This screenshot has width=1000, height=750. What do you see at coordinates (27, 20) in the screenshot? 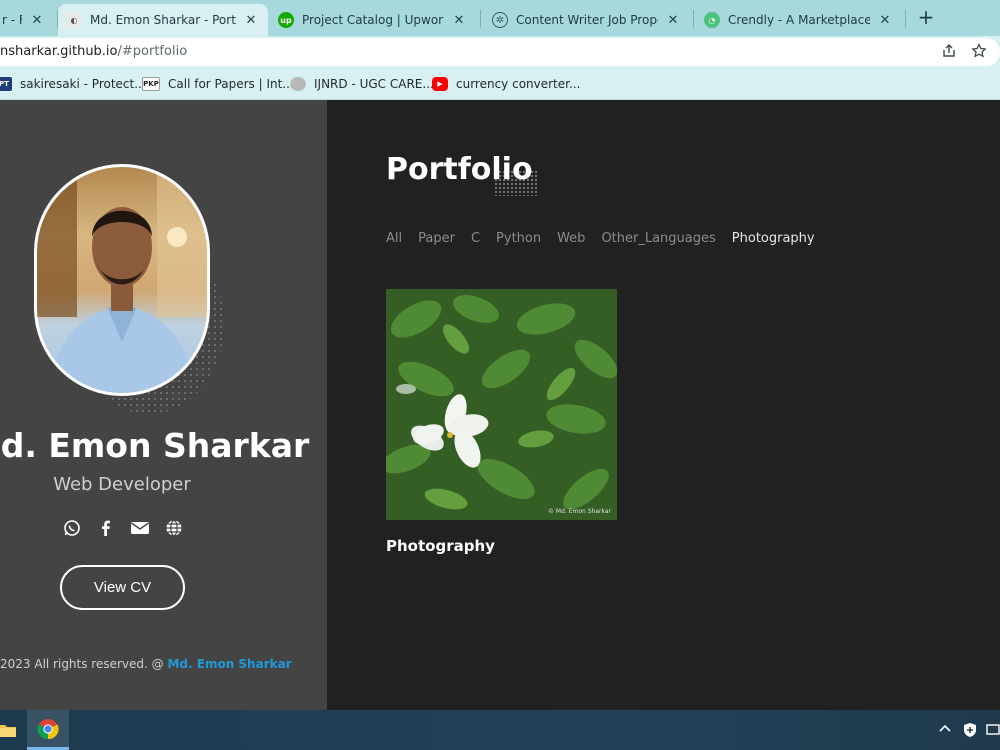
I see `tab-previous: r - Fu ✕` at bounding box center [27, 20].